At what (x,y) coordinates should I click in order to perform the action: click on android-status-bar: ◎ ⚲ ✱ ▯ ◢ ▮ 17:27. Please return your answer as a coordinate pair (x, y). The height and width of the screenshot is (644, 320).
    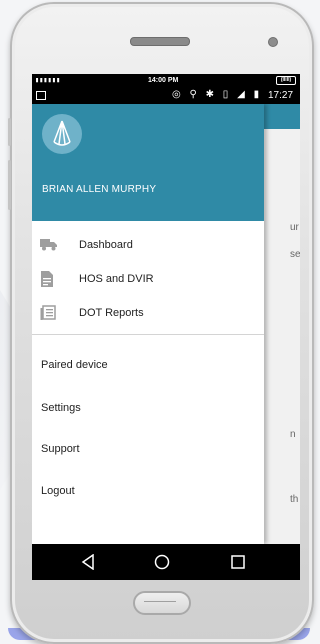
    Looking at the image, I should click on (166, 96).